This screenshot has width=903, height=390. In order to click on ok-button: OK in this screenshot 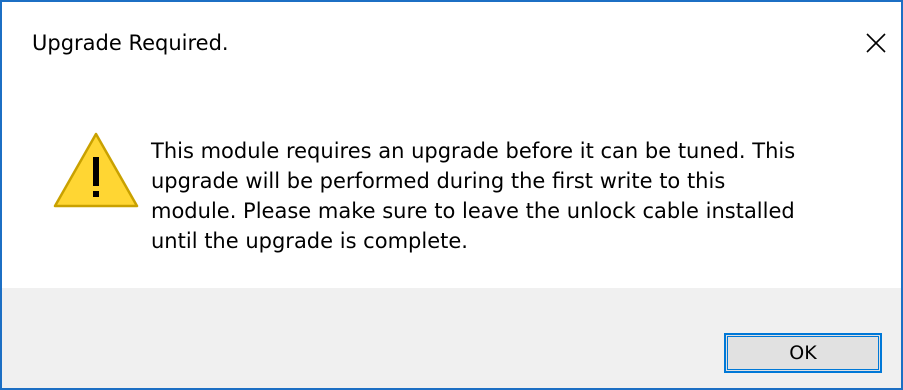, I will do `click(803, 353)`.